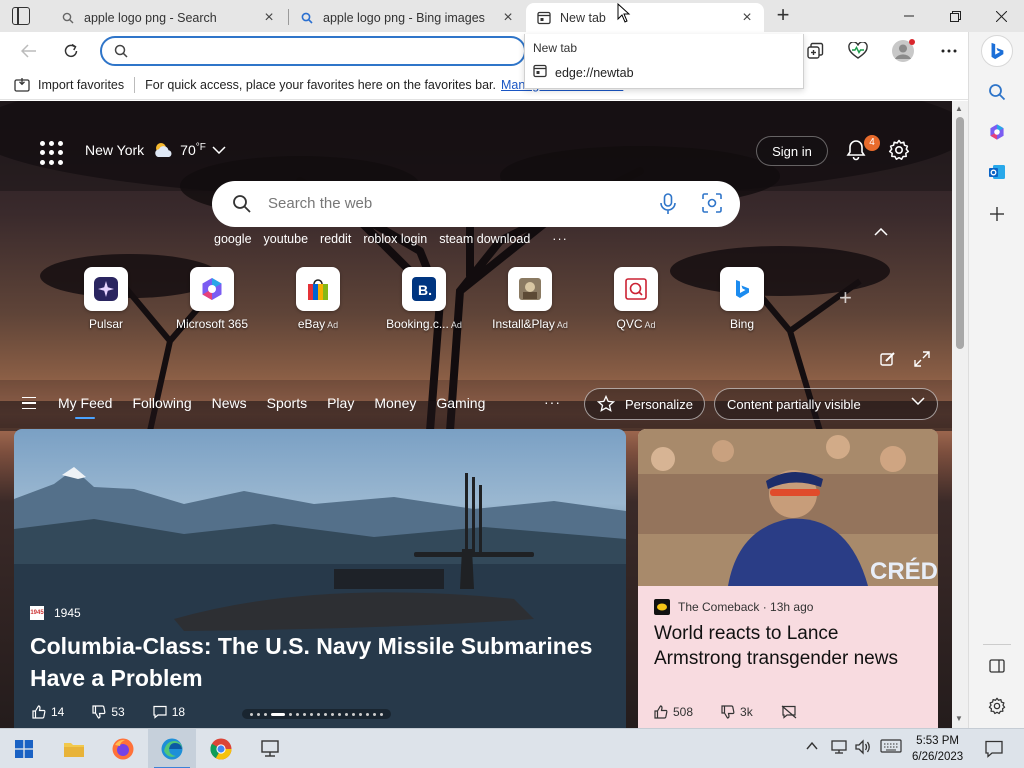 The image size is (1024, 768). I want to click on dislike-button: 53, so click(115, 712).